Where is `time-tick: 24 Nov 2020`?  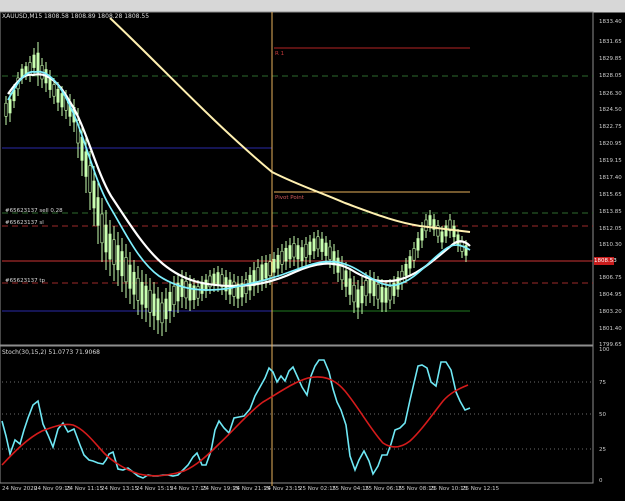
time-tick: 24 Nov 2020 is located at coordinates (20, 489).